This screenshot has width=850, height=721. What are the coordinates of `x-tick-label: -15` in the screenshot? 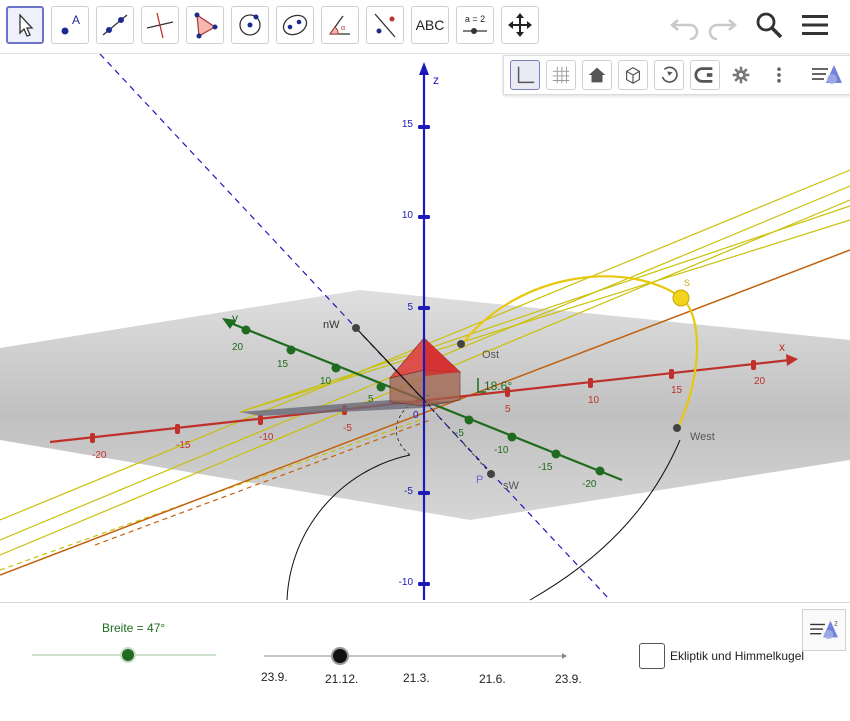 It's located at (183, 445).